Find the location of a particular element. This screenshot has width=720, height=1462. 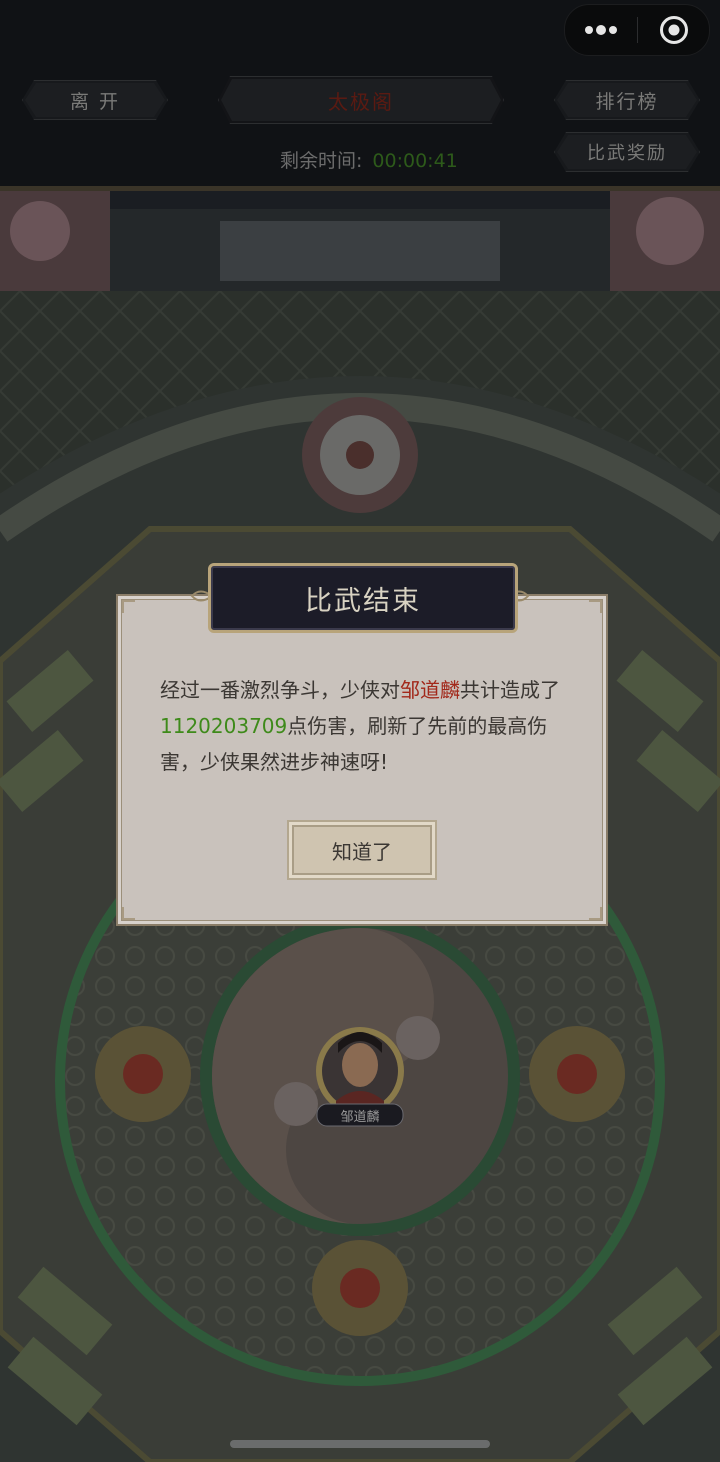

leave-label: 离 开 is located at coordinates (95, 101).